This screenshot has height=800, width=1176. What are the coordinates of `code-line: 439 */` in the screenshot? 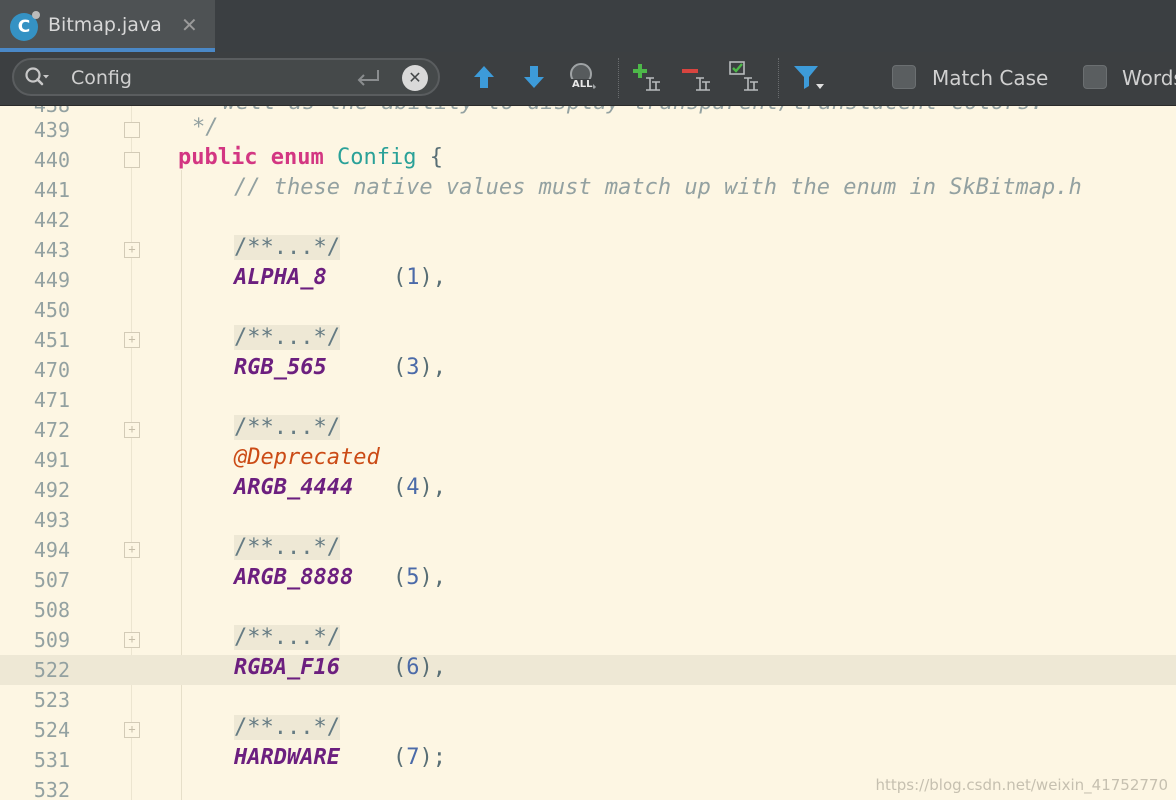 It's located at (588, 130).